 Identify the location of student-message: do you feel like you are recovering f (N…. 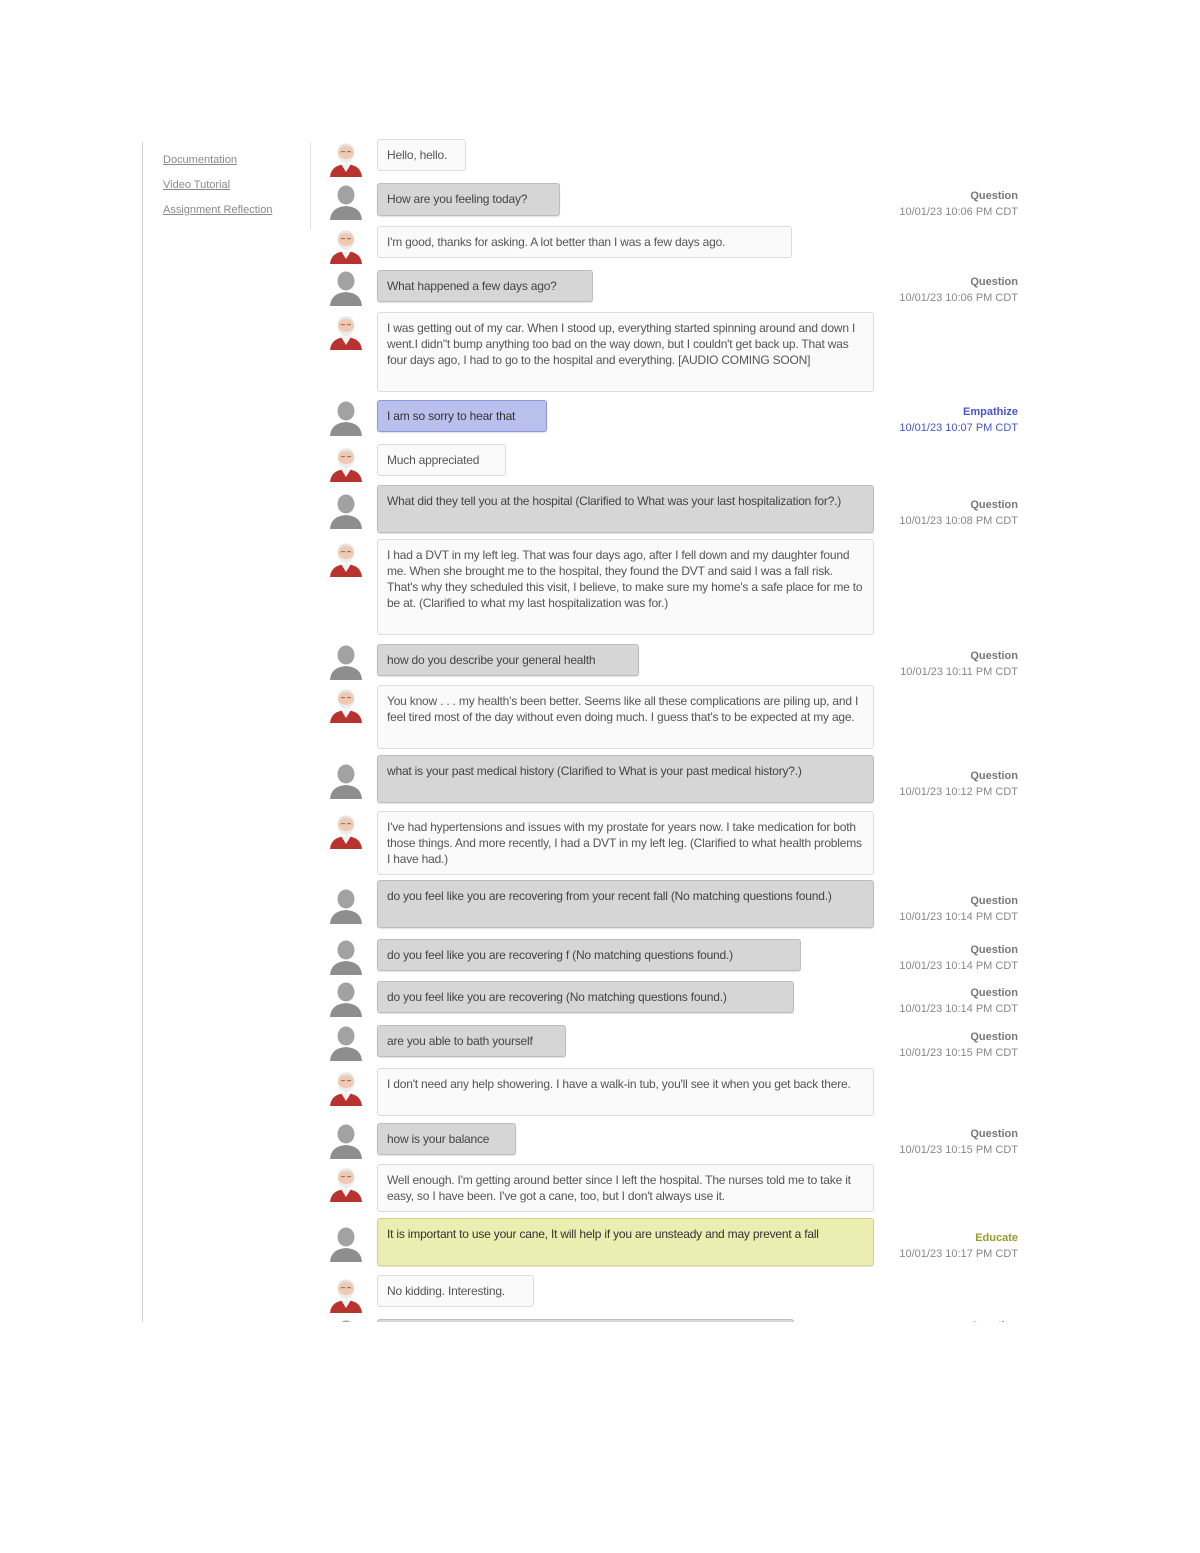
(589, 955).